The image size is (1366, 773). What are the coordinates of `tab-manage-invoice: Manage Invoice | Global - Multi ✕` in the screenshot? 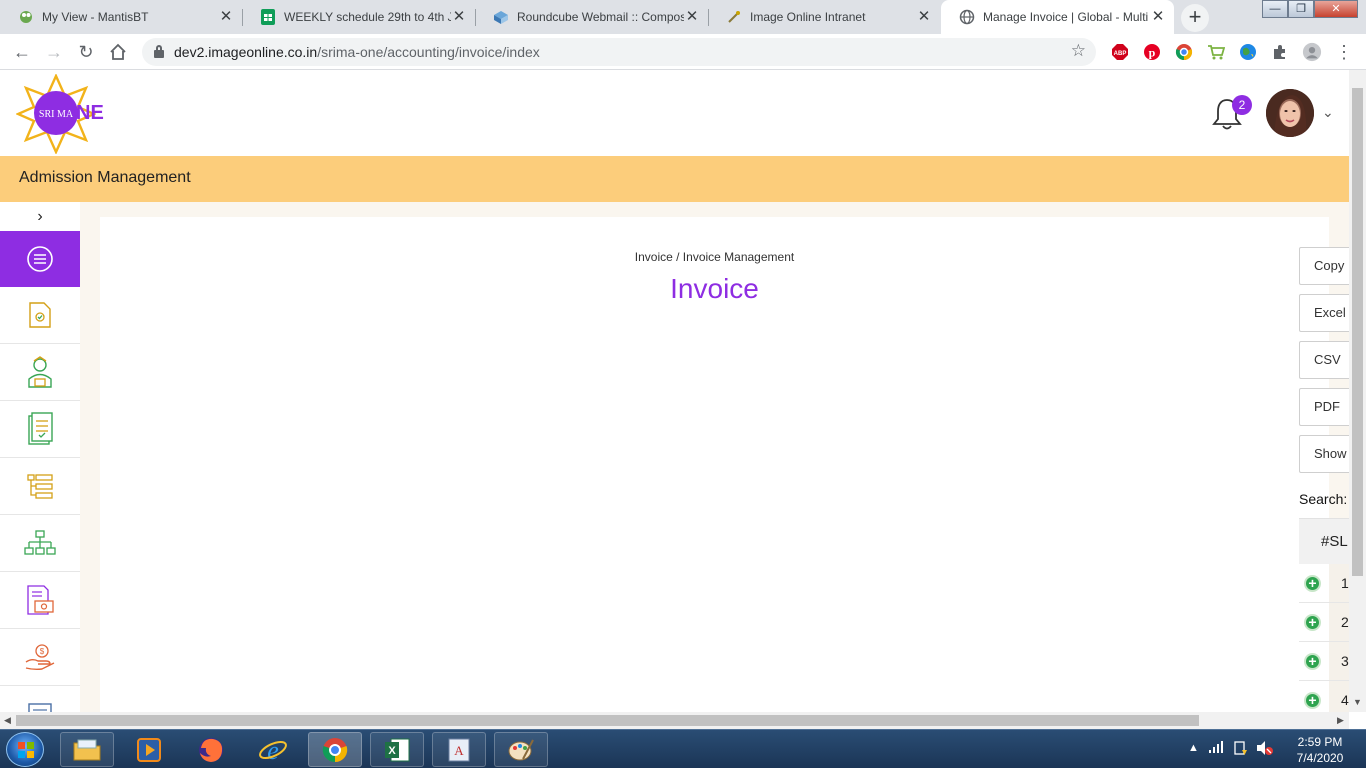 It's located at (1057, 17).